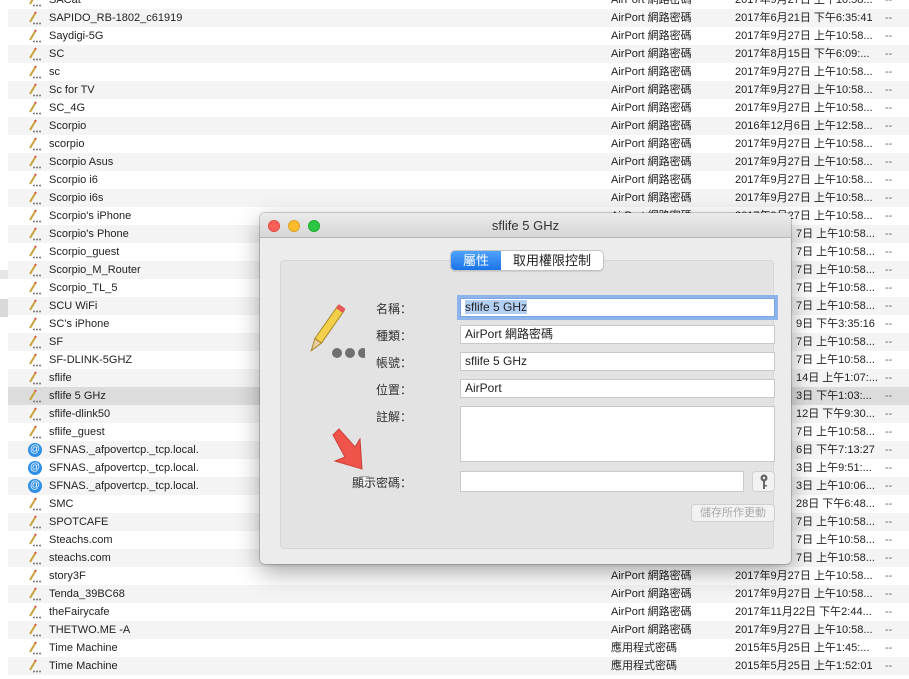 This screenshot has height=679, width=909. Describe the element at coordinates (294, 226) in the screenshot. I see `minimize-button` at that location.